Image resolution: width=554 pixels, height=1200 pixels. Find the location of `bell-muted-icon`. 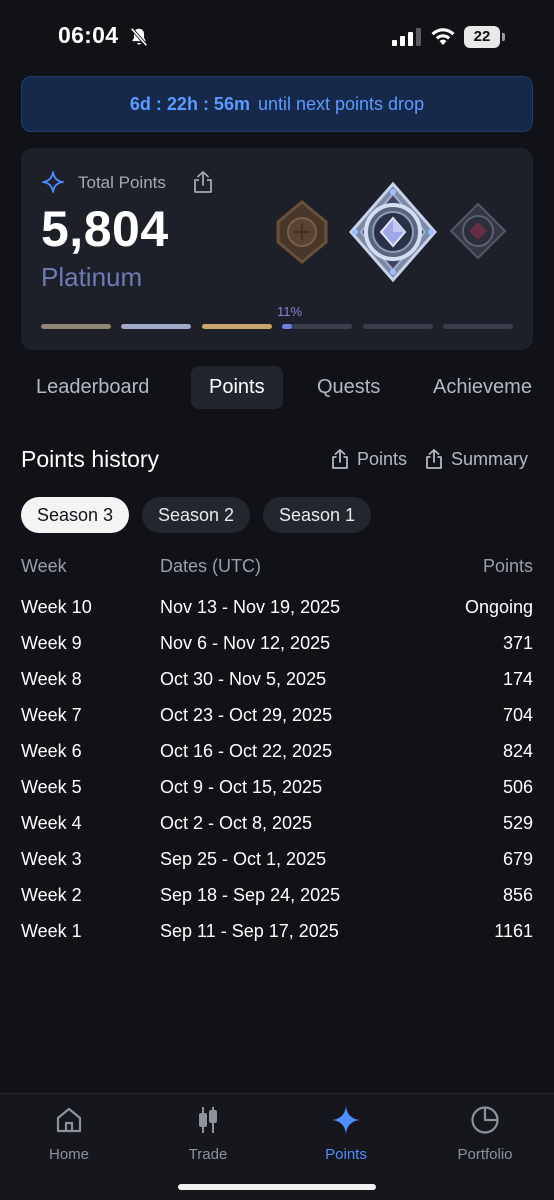

bell-muted-icon is located at coordinates (139, 37).